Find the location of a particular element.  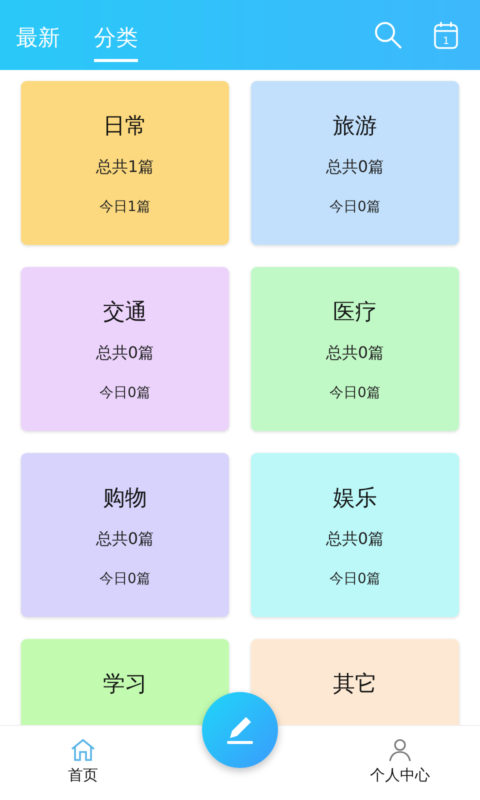

pencil-icon is located at coordinates (240, 730).